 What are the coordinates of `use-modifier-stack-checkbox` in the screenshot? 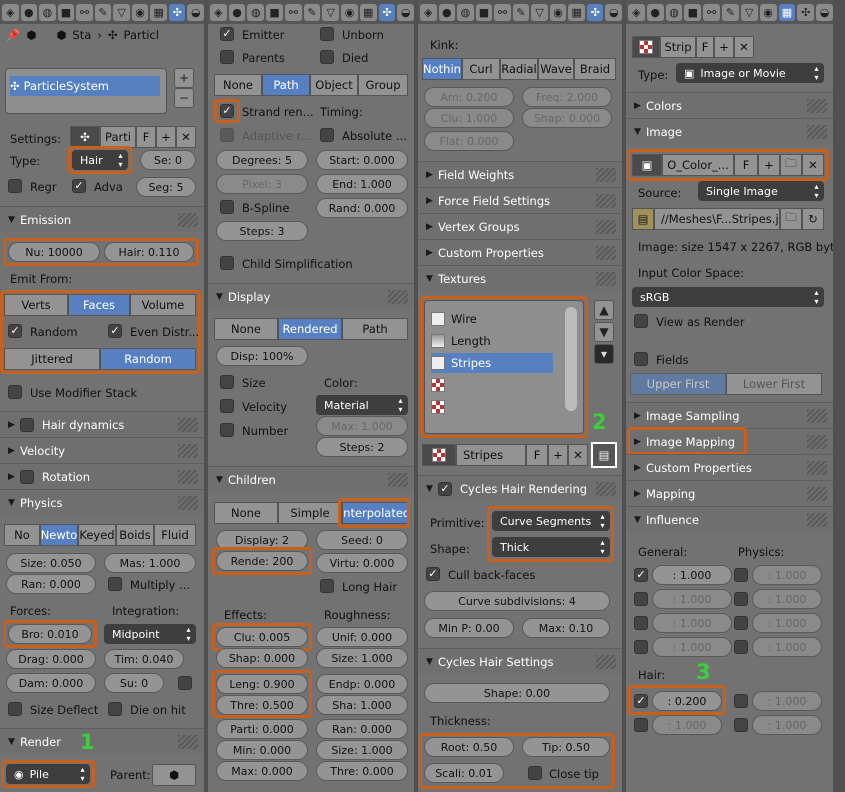 It's located at (15, 392).